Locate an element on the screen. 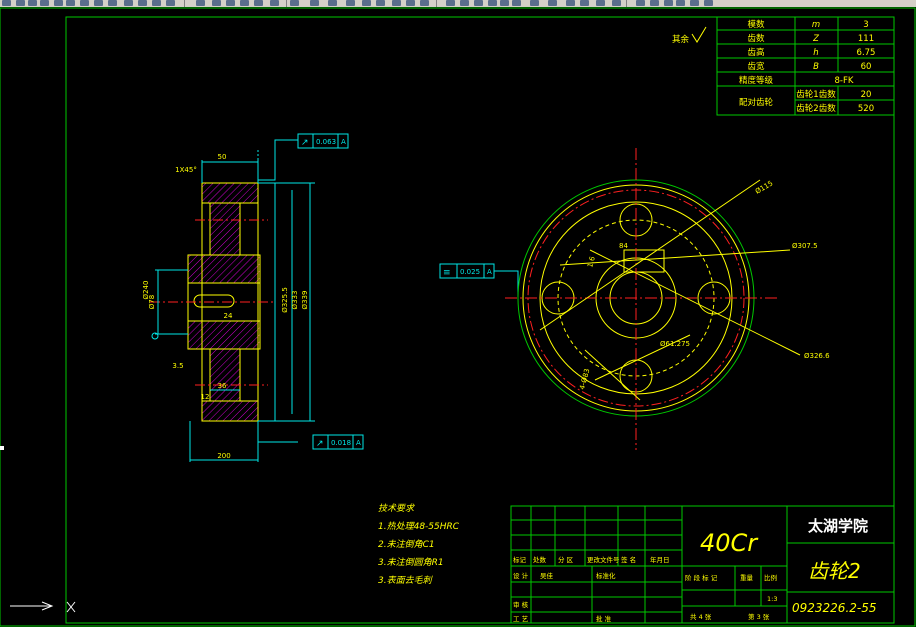  param-label-4: 精度等级 is located at coordinates (756, 80).